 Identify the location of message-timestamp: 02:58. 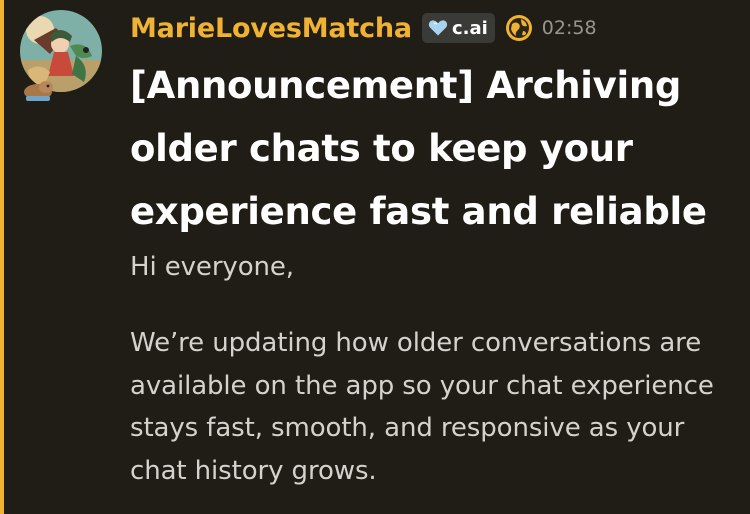
(569, 28).